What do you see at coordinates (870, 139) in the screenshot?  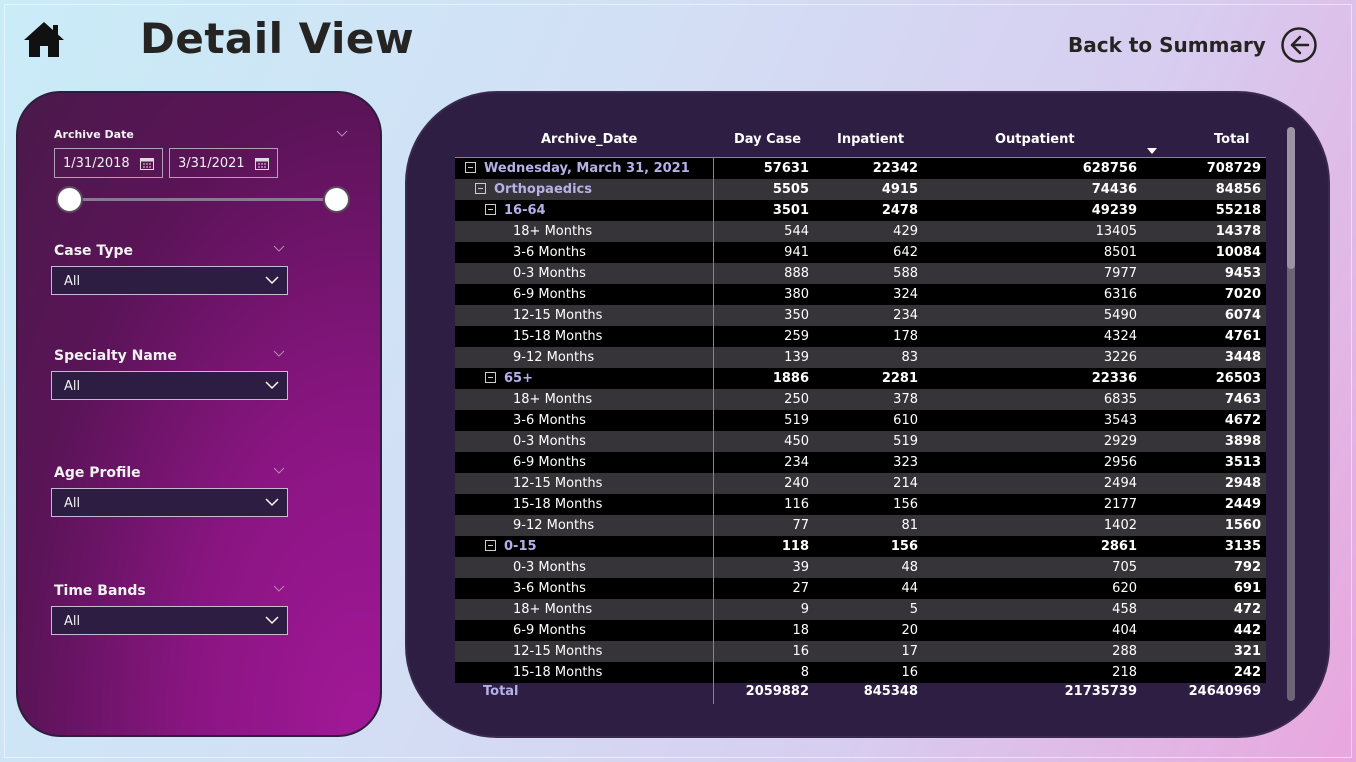 I see `column-header-inpatient: Inpatient` at bounding box center [870, 139].